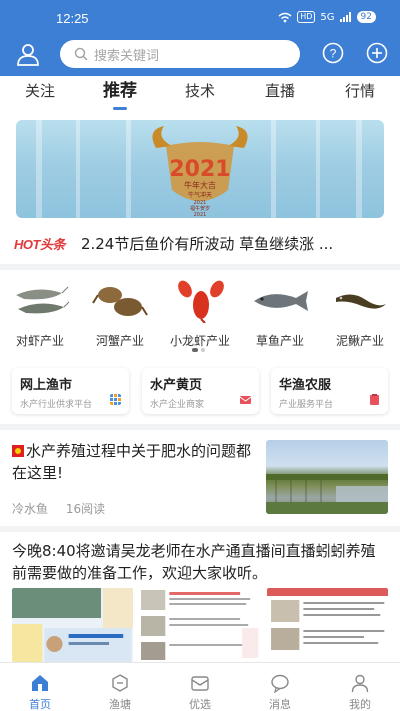 Image resolution: width=400 pixels, height=711 pixels. I want to click on search-input: 搜索关键词, so click(180, 54).